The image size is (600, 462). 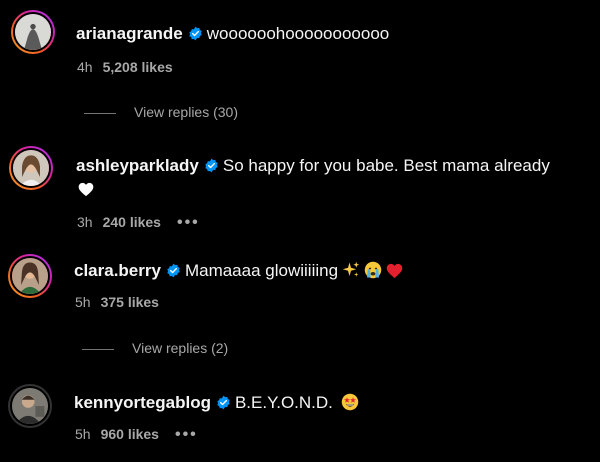 I want to click on sparkles-emoji, so click(x=351, y=270).